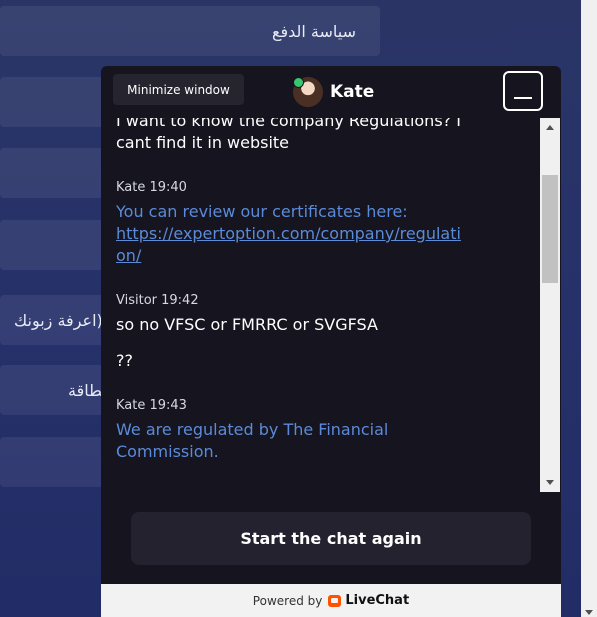 This screenshot has height=617, width=597. Describe the element at coordinates (550, 229) in the screenshot. I see `scrollbar-thumb` at that location.